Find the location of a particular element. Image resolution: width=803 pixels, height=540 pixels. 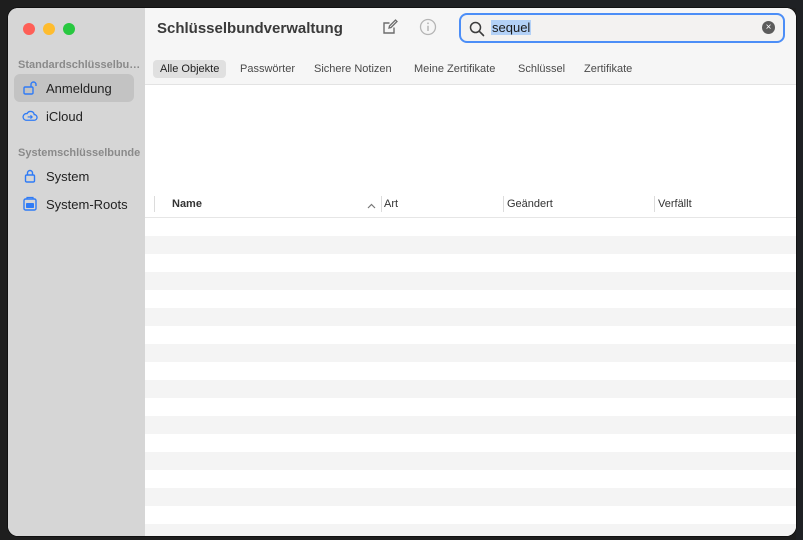

sidebar-item-label: Anmeldung is located at coordinates (79, 88).